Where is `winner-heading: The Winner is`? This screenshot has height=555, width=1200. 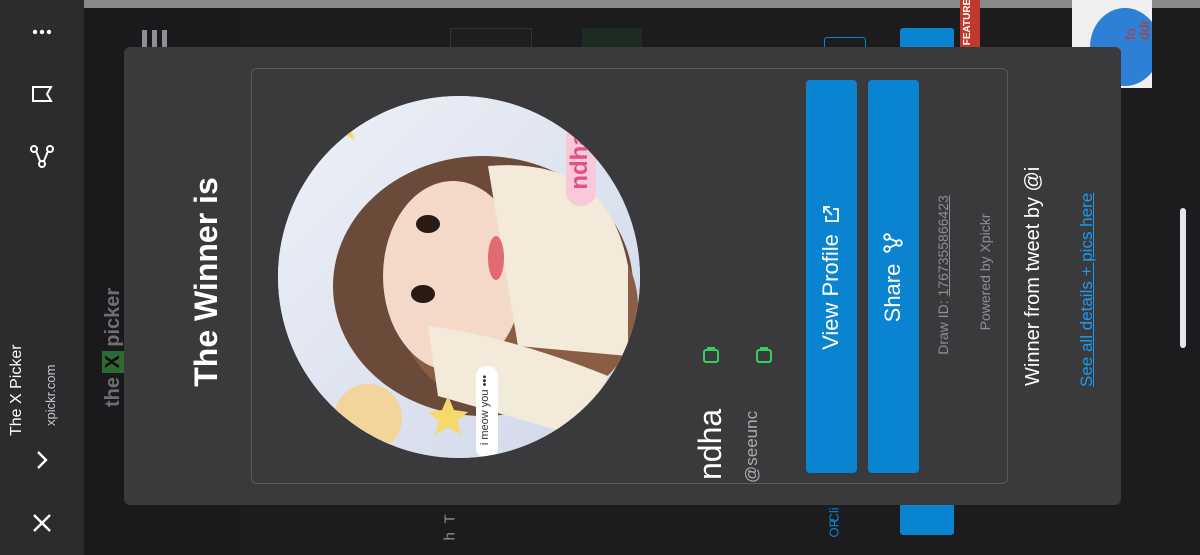 winner-heading: The Winner is is located at coordinates (206, 282).